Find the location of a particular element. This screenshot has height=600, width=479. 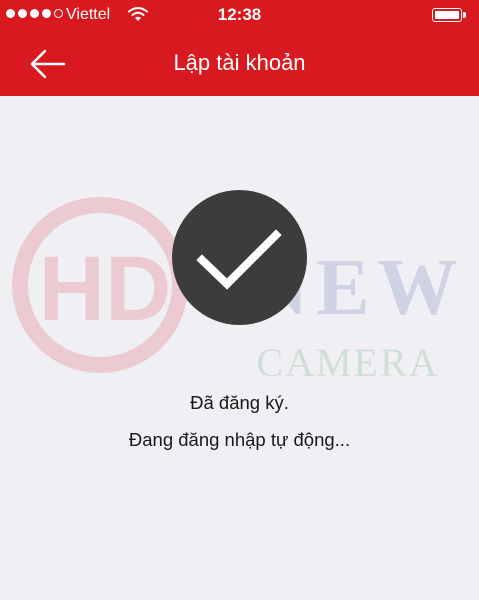

watermark-ring is located at coordinates (100, 285).